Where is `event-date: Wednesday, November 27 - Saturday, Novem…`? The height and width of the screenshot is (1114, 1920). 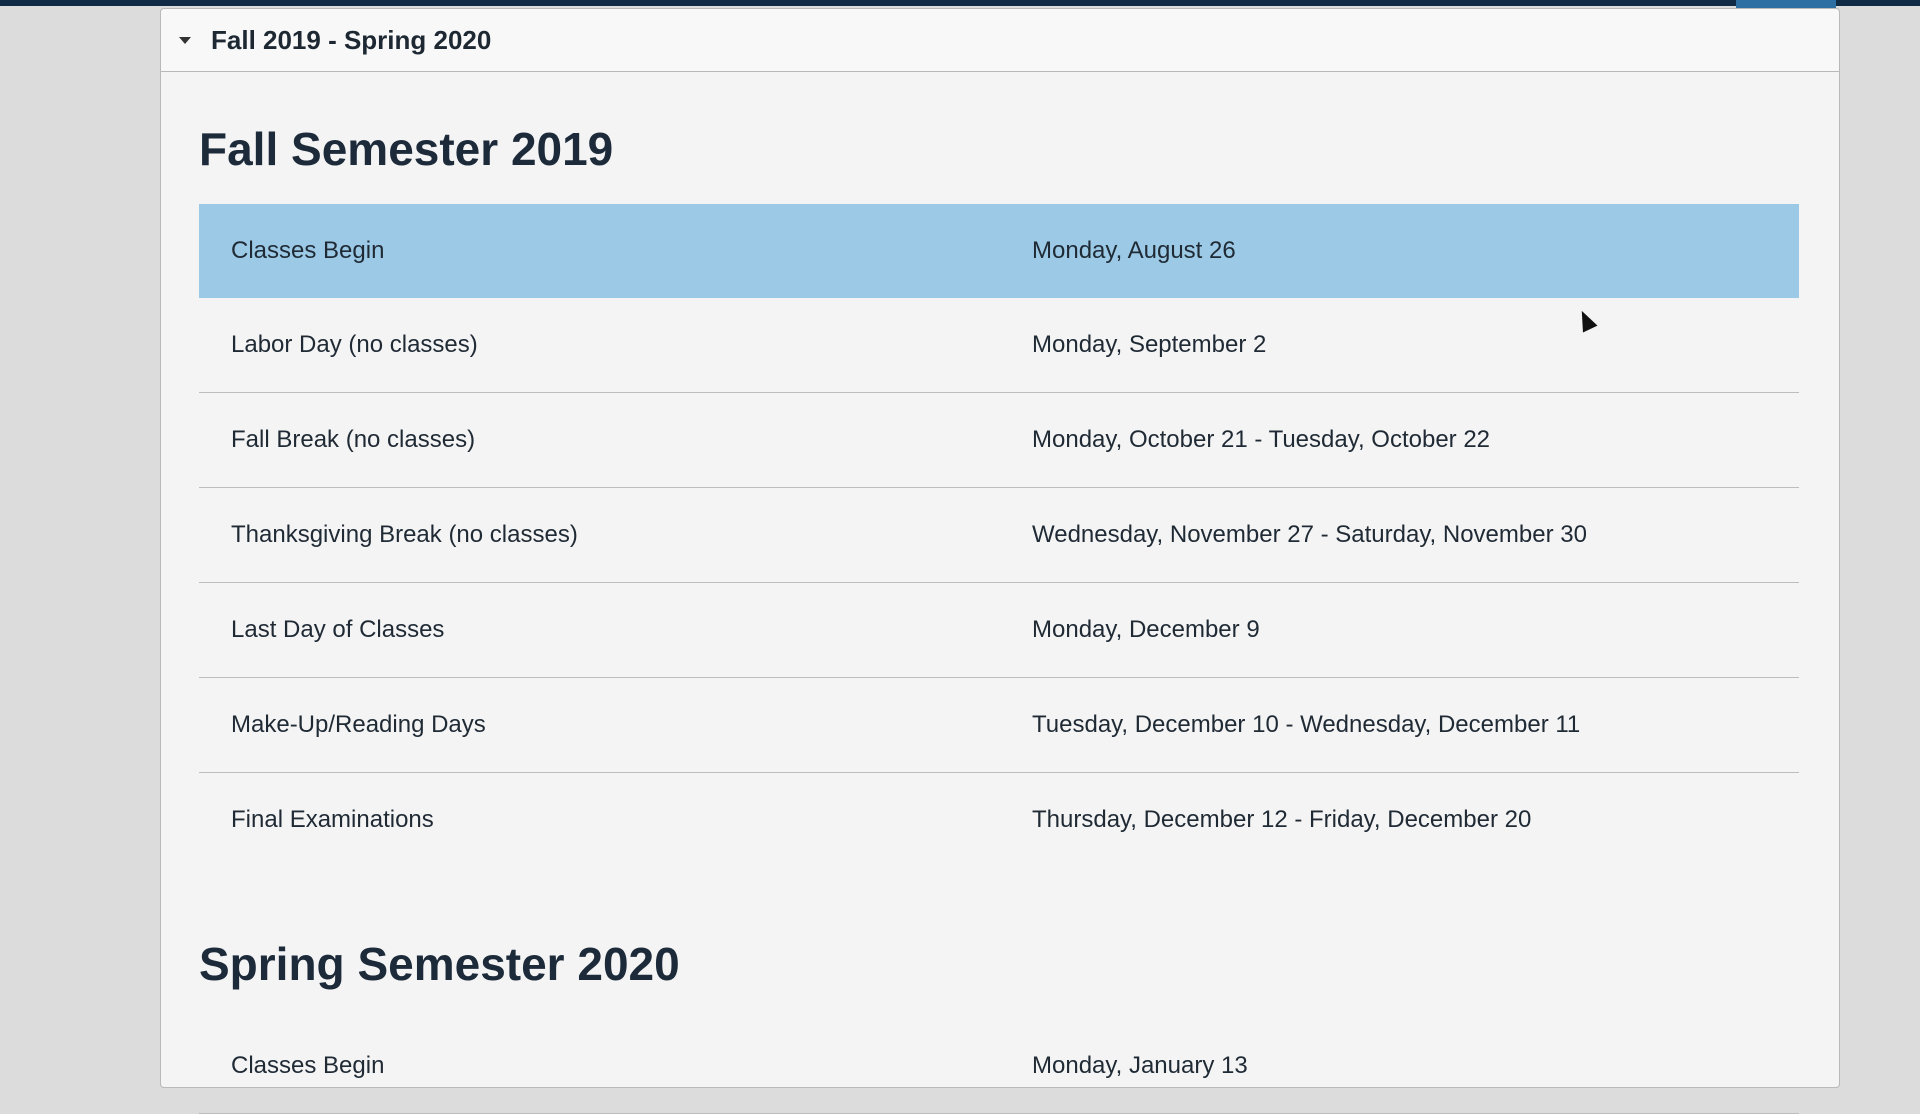 event-date: Wednesday, November 27 - Saturday, Novem… is located at coordinates (1309, 534).